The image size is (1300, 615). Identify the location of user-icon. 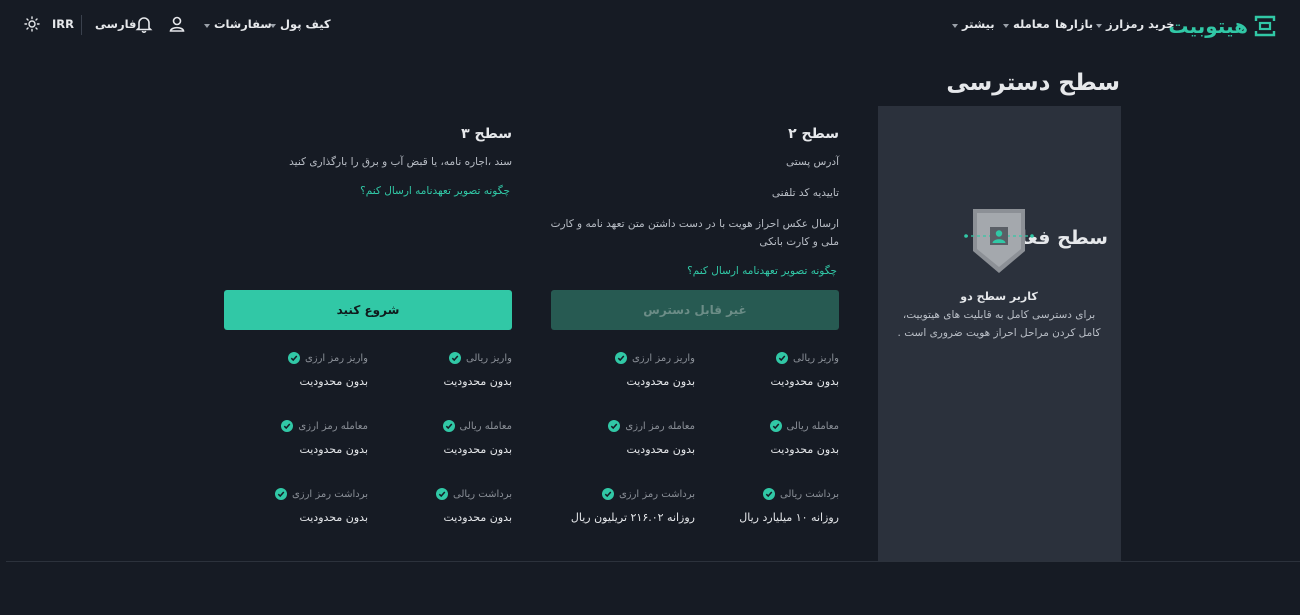
(177, 24).